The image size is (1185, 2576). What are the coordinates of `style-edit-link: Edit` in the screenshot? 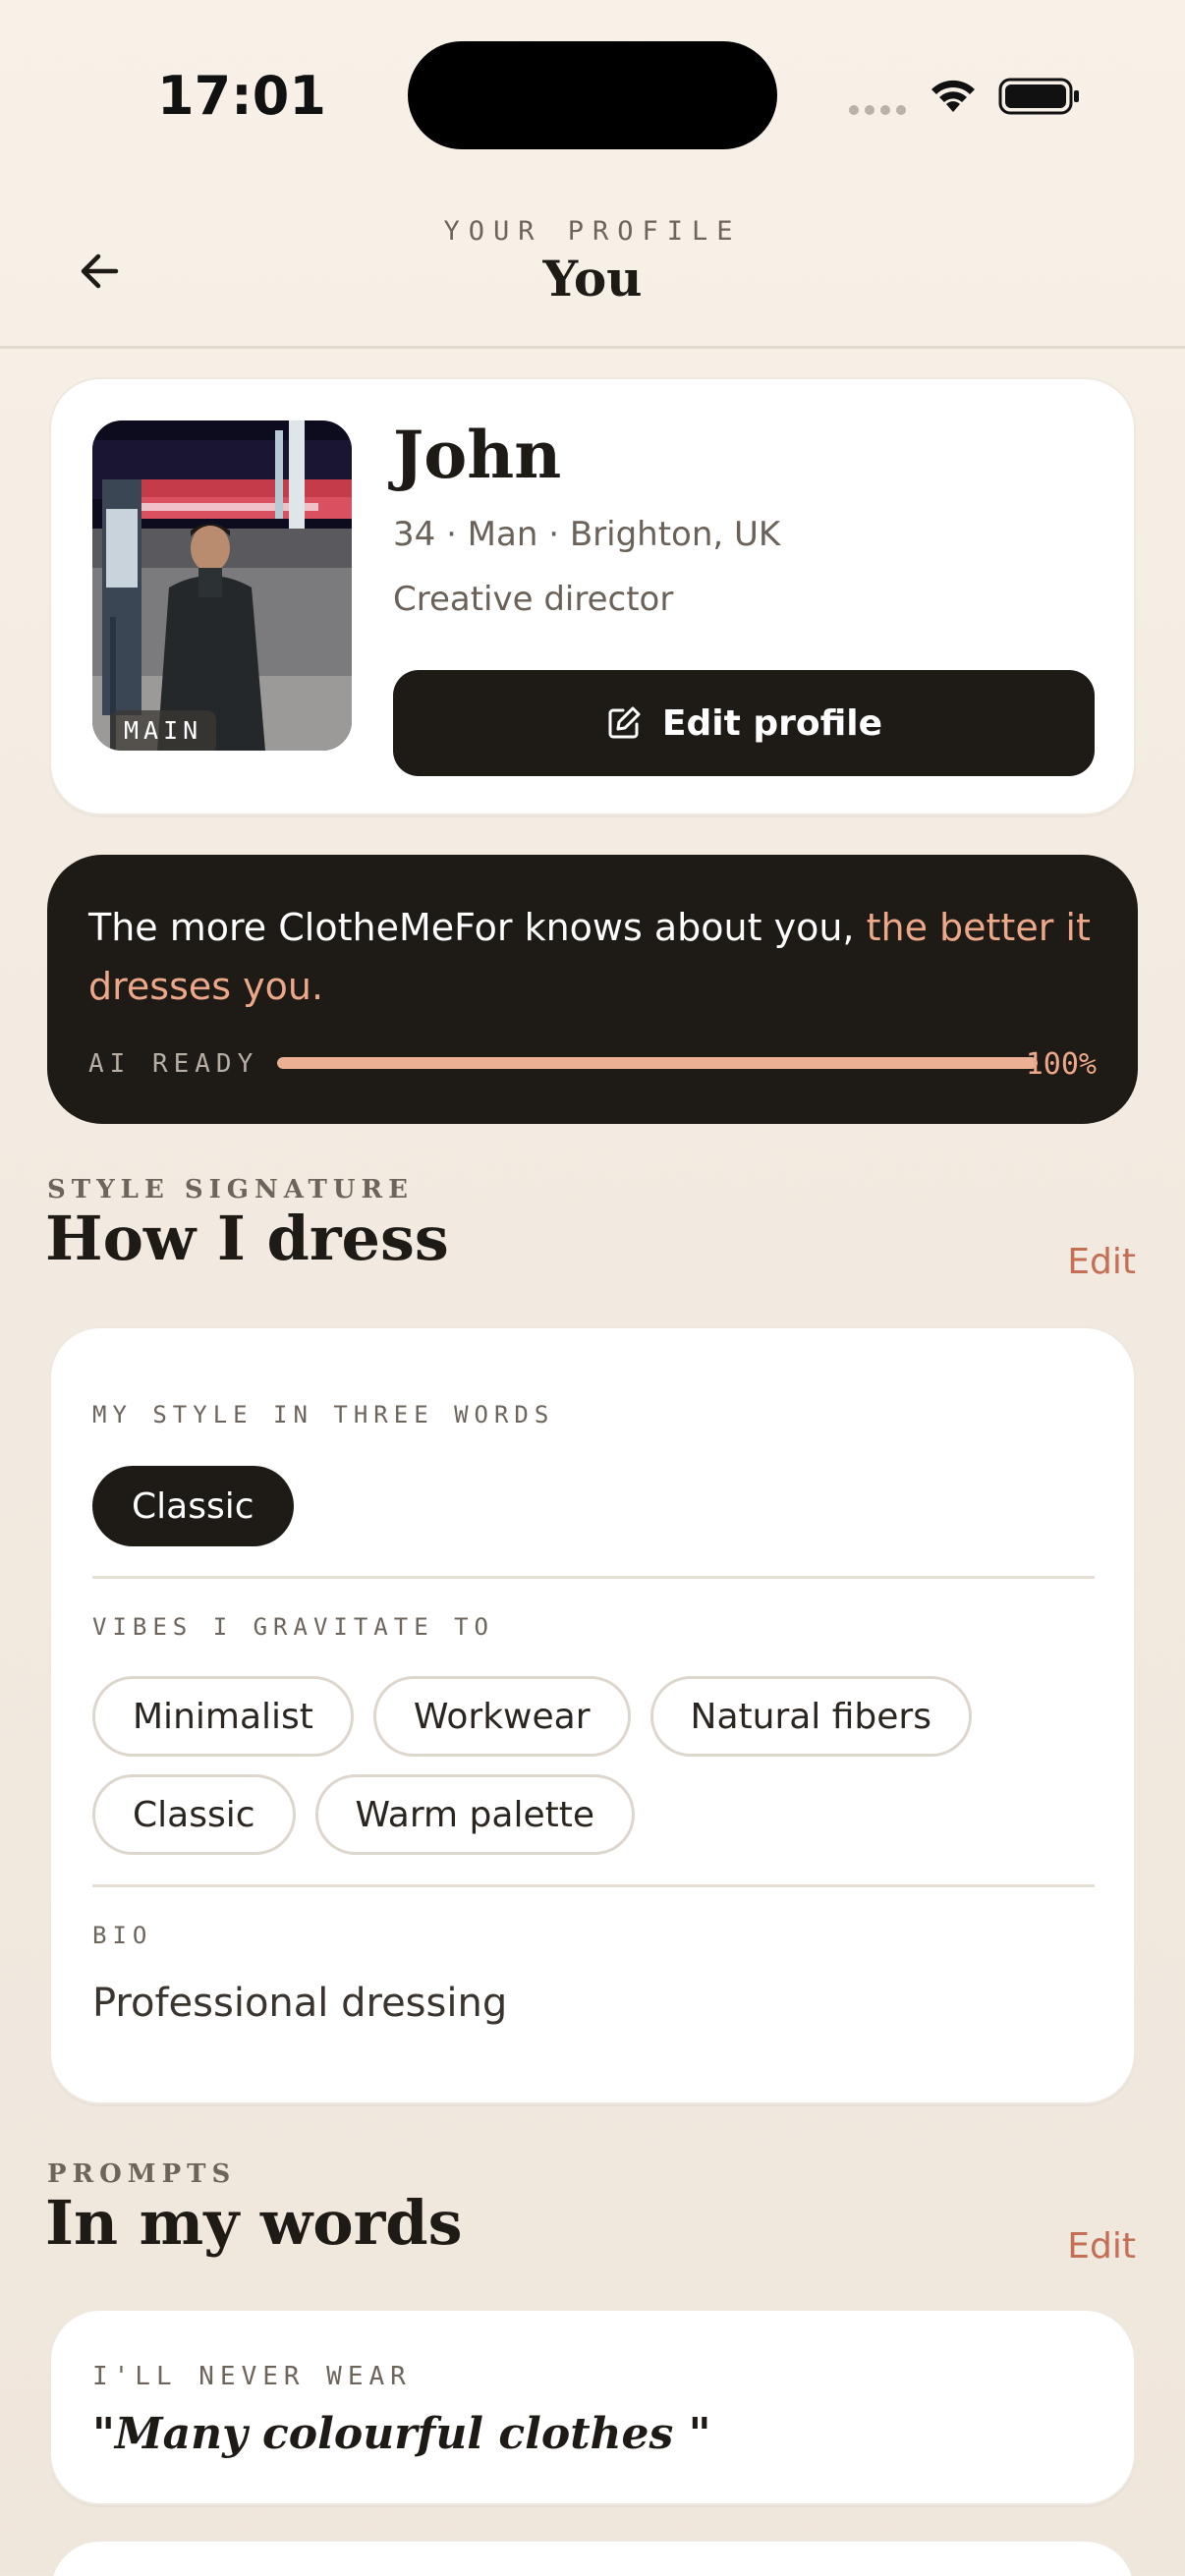 It's located at (1102, 1262).